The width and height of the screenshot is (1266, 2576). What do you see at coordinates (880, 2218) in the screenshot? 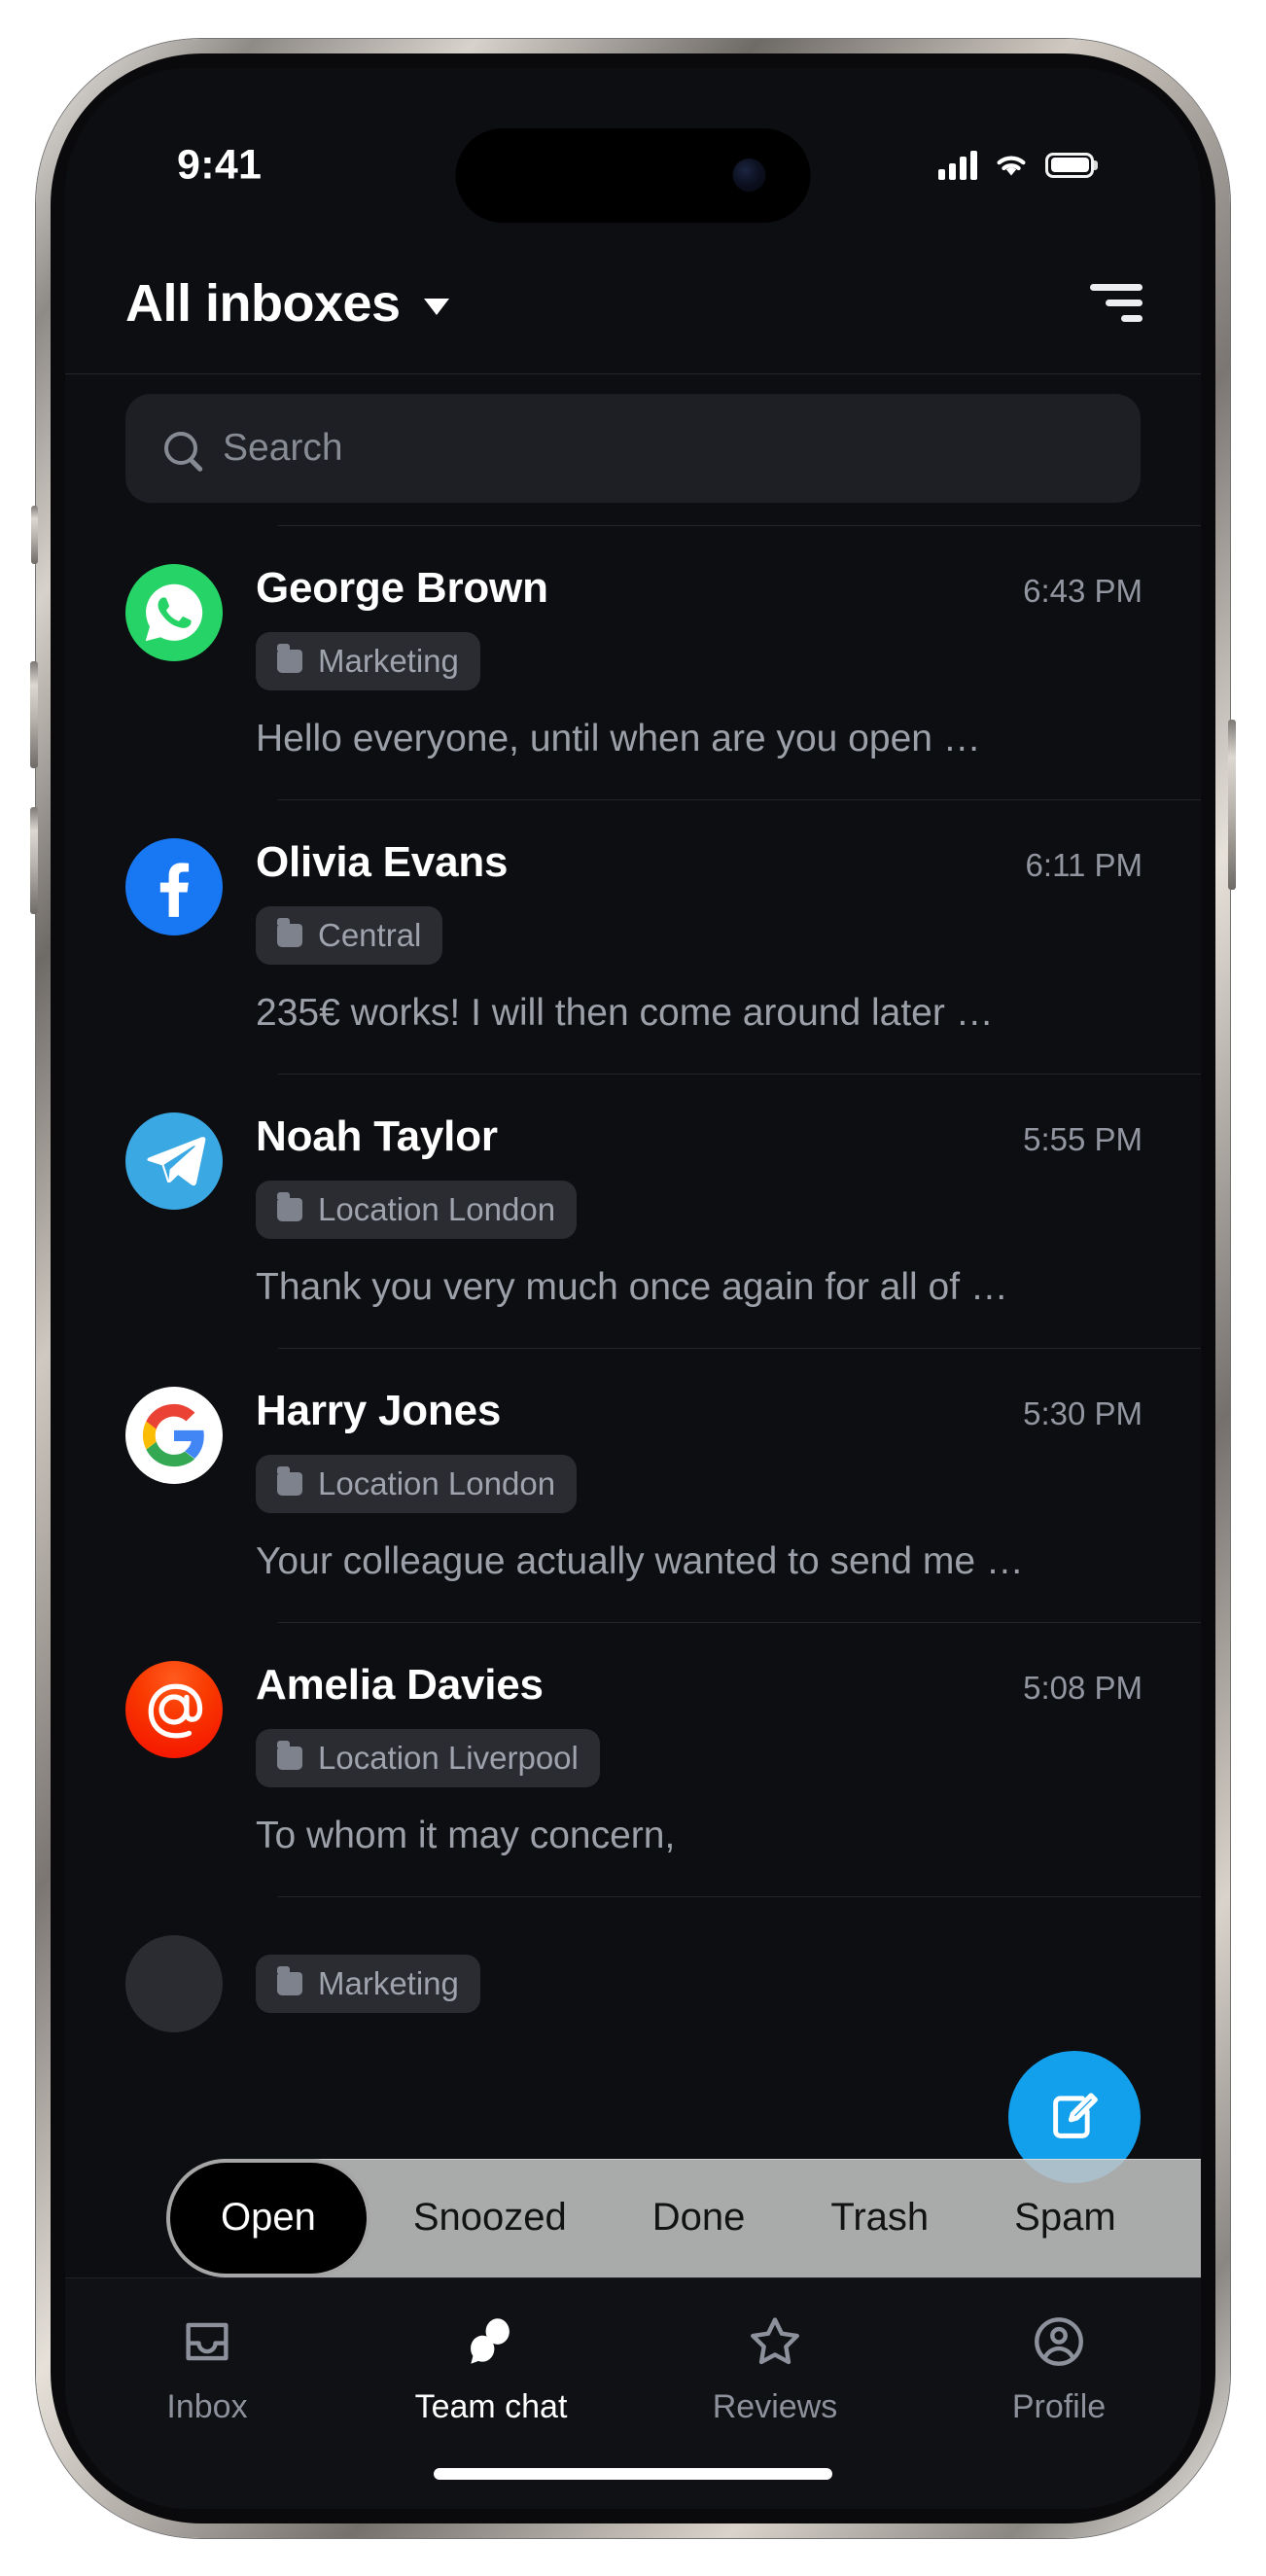
I see `tab-trash: Trash` at bounding box center [880, 2218].